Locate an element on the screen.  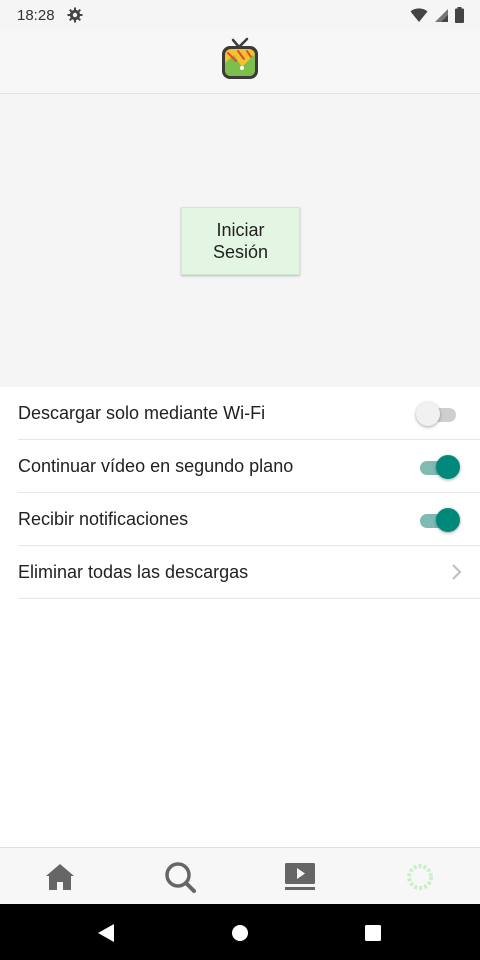
notifications-toggle is located at coordinates (440, 520).